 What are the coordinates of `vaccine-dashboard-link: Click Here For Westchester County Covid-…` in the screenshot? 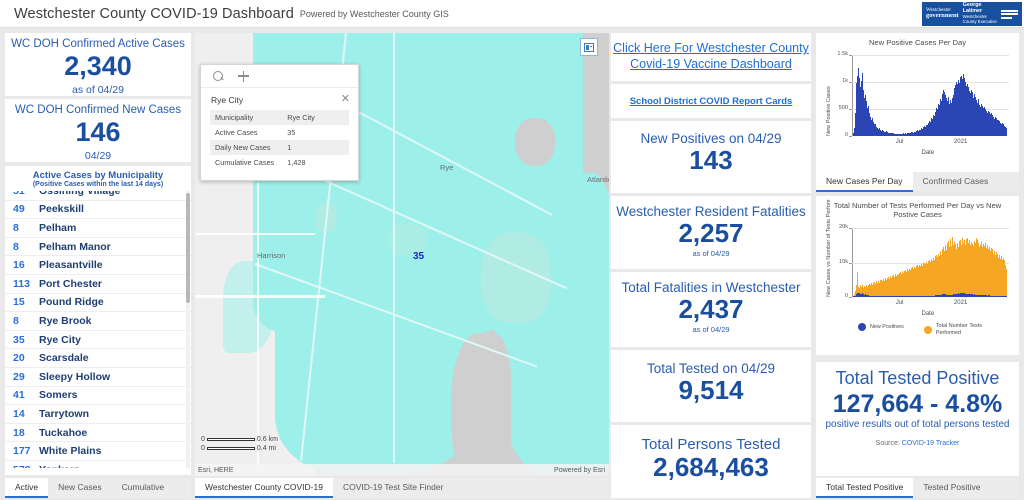 It's located at (711, 56).